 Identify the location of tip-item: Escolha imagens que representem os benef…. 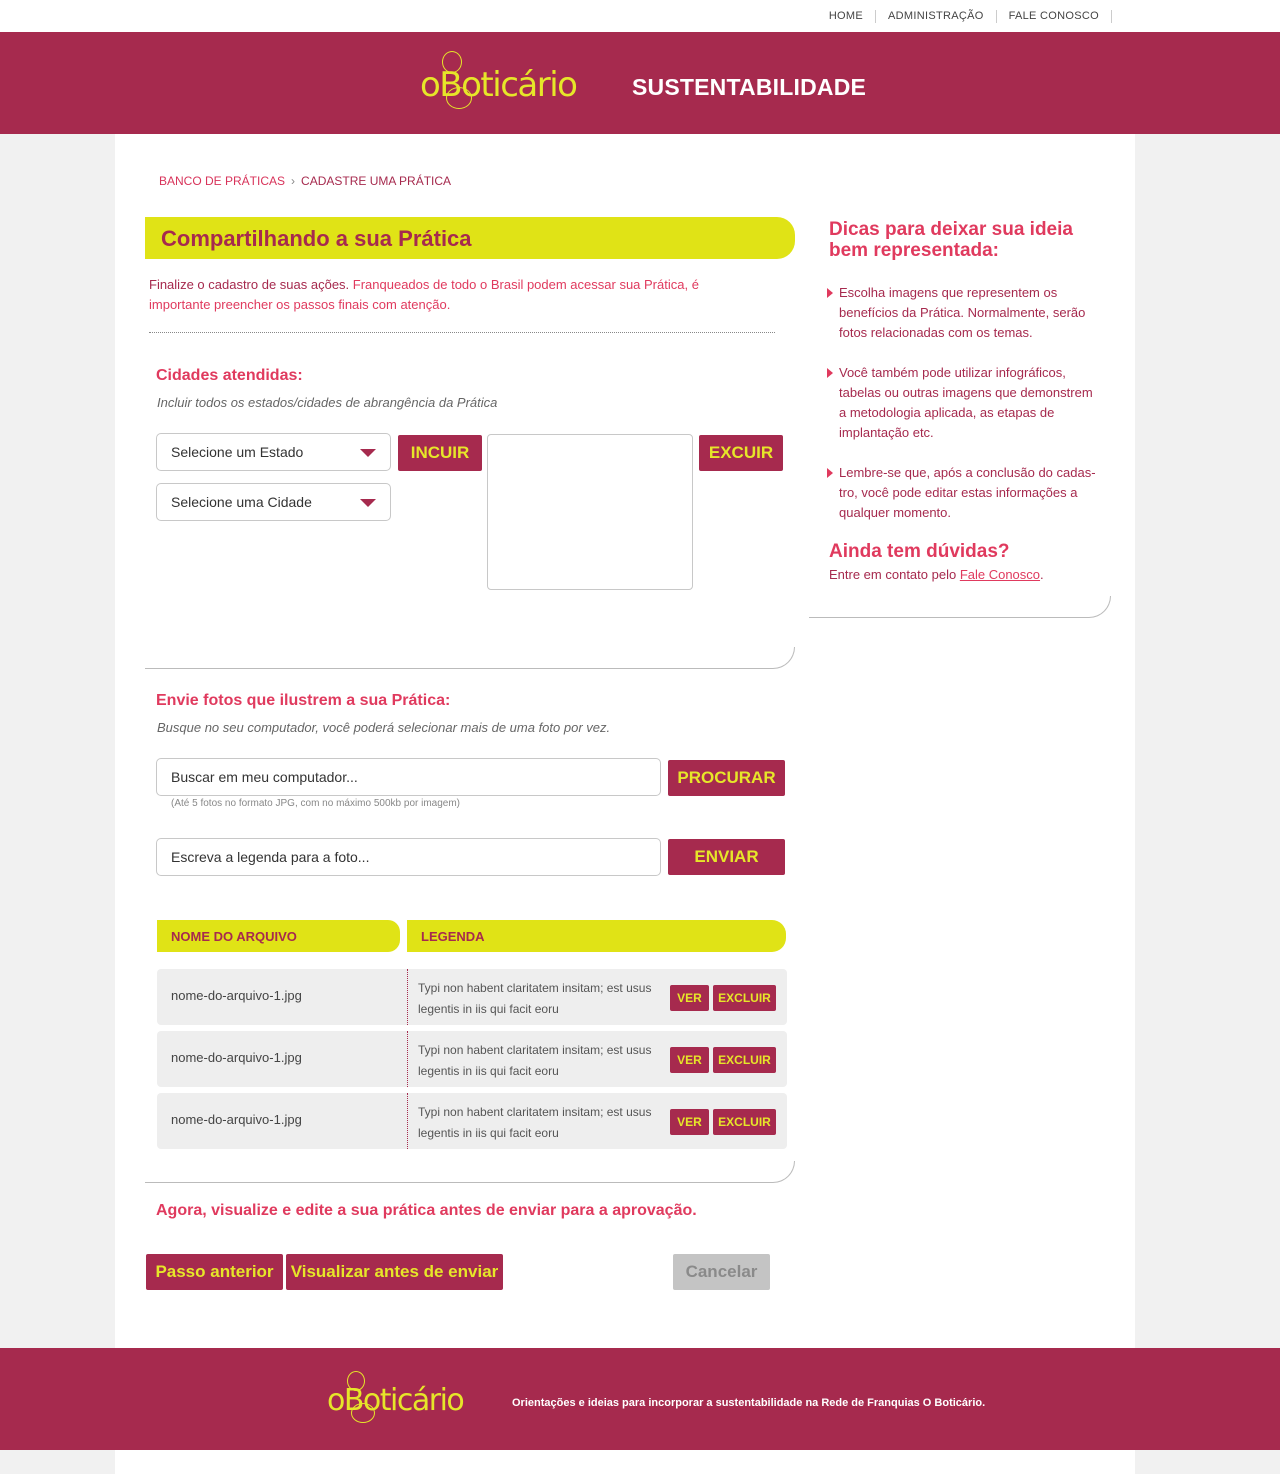
(963, 313).